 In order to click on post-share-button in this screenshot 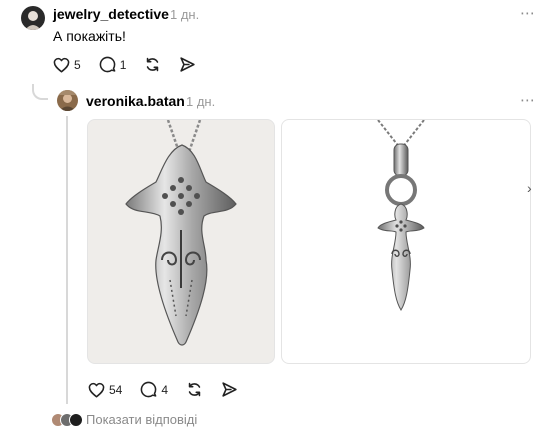, I will do `click(187, 64)`.